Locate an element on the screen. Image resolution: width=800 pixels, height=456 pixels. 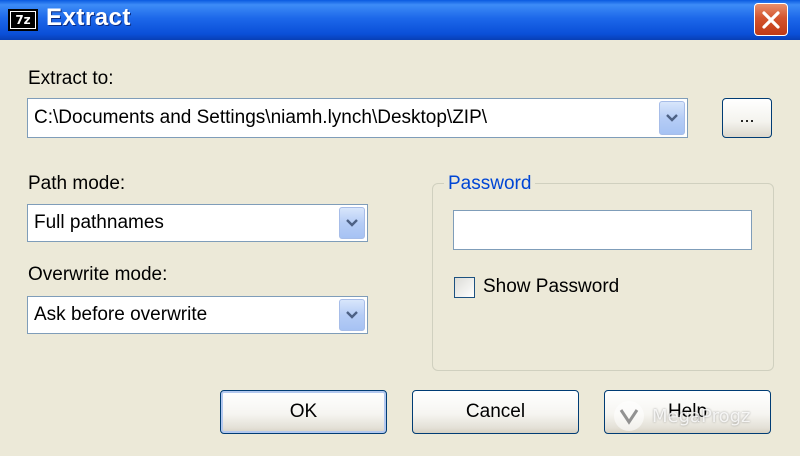
cancel-button: Cancel is located at coordinates (495, 412).